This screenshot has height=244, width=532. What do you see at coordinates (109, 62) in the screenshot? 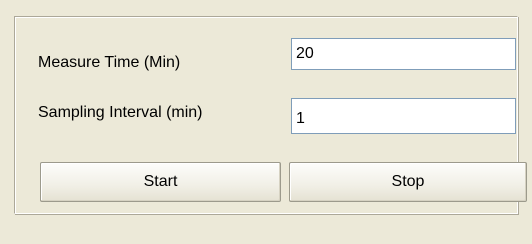
I see `measure-time-label: Measure Time (Min)` at bounding box center [109, 62].